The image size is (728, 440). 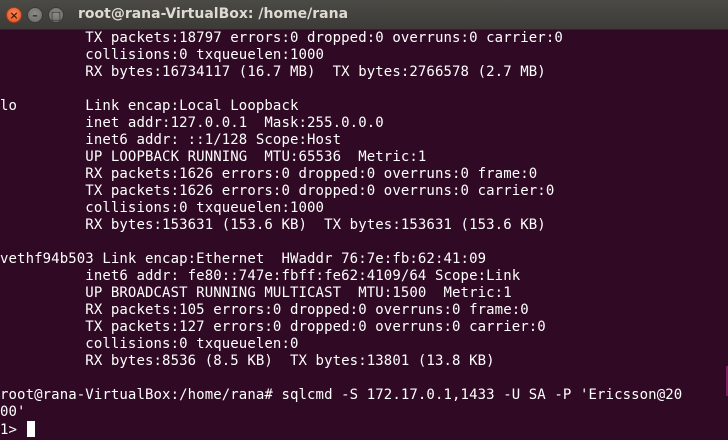 What do you see at coordinates (56, 15) in the screenshot?
I see `maximize-icon: □` at bounding box center [56, 15].